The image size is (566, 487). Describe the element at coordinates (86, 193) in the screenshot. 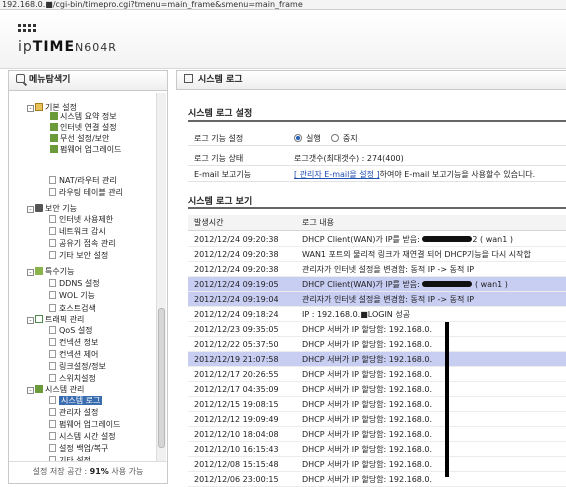

I see `tree-item: 라우팅 테이블 관리` at that location.